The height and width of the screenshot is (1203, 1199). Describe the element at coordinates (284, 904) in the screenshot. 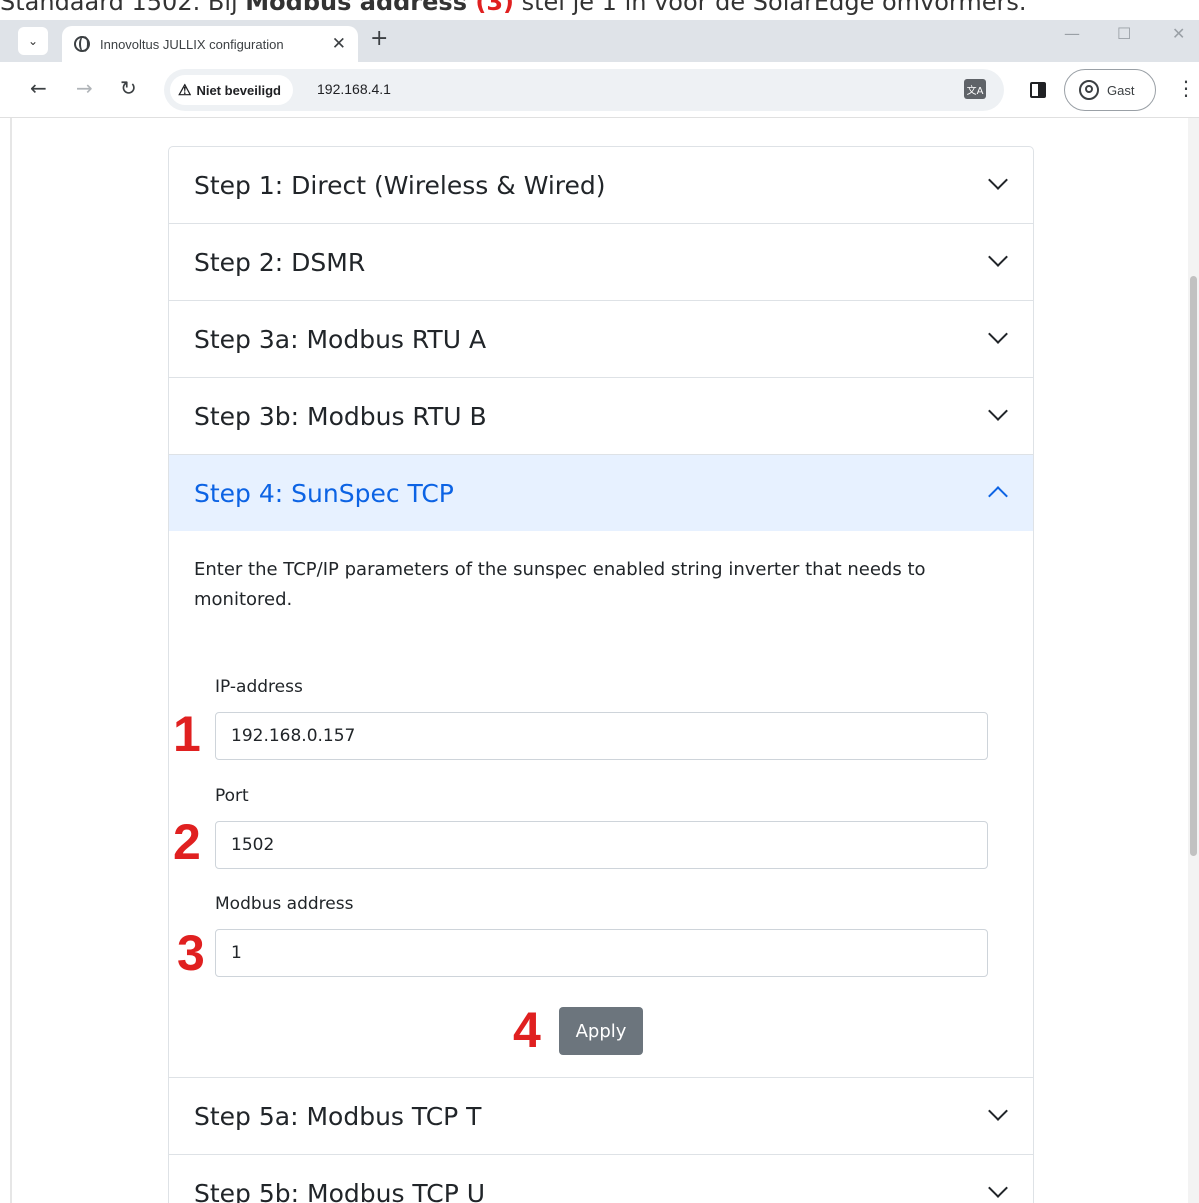

I see `modbus-address-label: Modbus address` at that location.